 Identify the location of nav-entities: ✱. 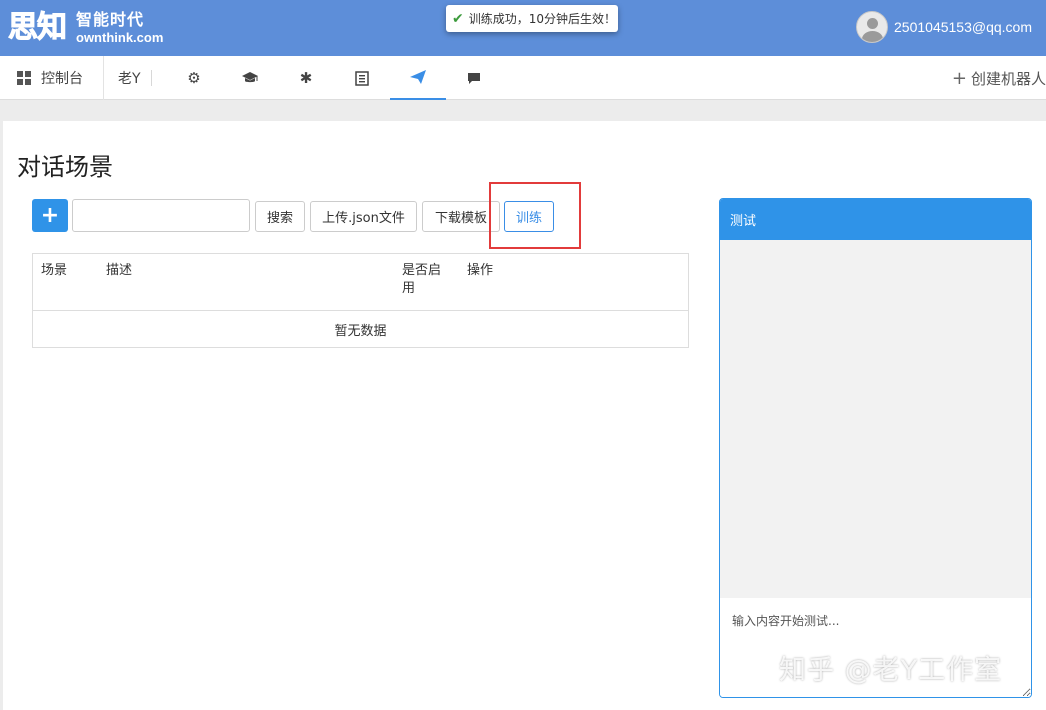
(306, 78).